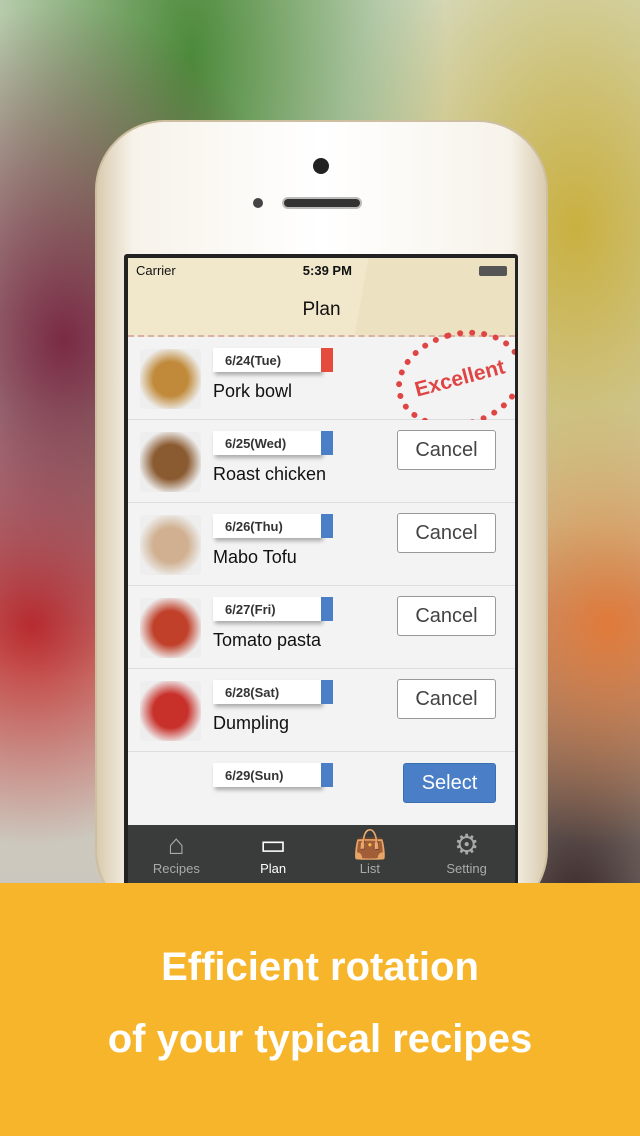 This screenshot has width=640, height=1136. I want to click on date-label: 6/27(Fri), so click(267, 609).